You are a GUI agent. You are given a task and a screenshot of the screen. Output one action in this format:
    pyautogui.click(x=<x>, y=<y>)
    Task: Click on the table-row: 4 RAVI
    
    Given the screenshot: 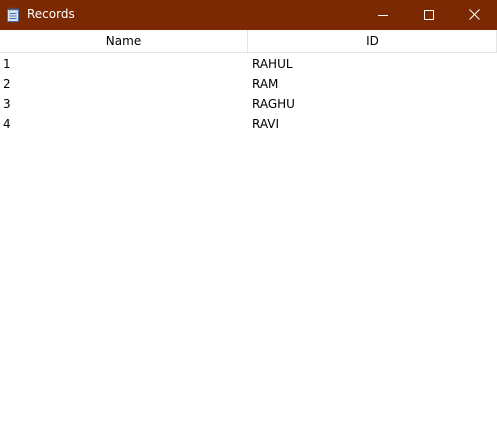 What is the action you would take?
    pyautogui.click(x=248, y=124)
    